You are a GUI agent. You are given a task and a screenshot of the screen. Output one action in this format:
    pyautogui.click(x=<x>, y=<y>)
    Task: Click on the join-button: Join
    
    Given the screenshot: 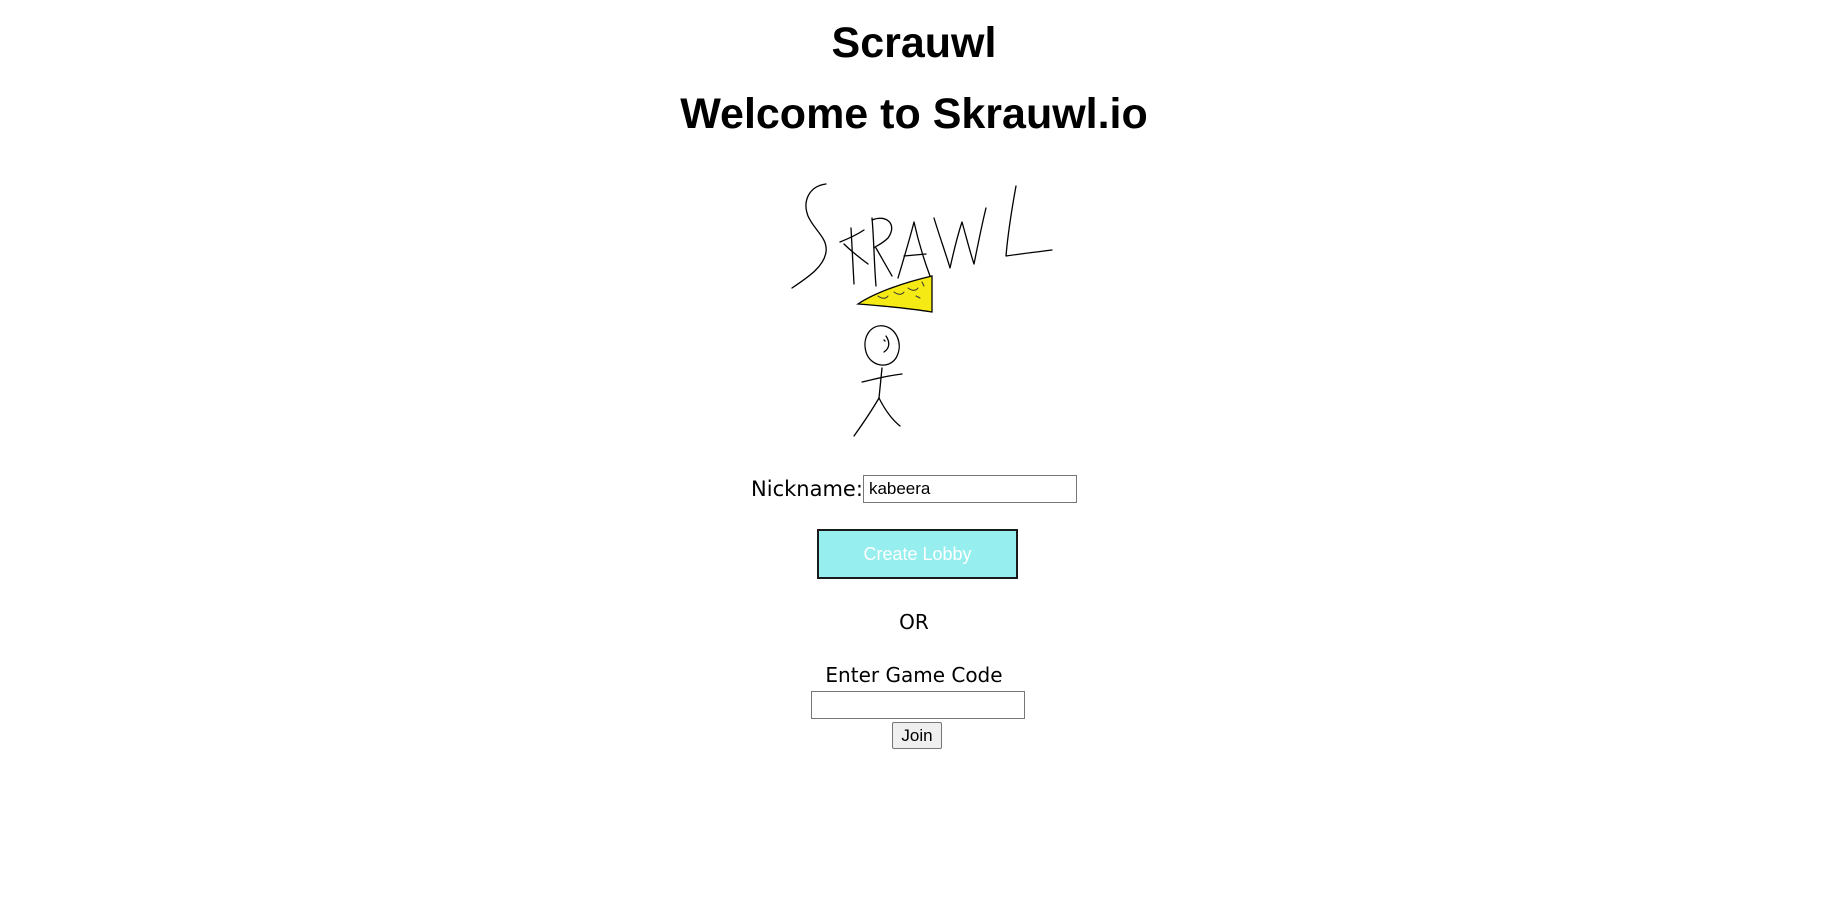 What is the action you would take?
    pyautogui.click(x=917, y=735)
    